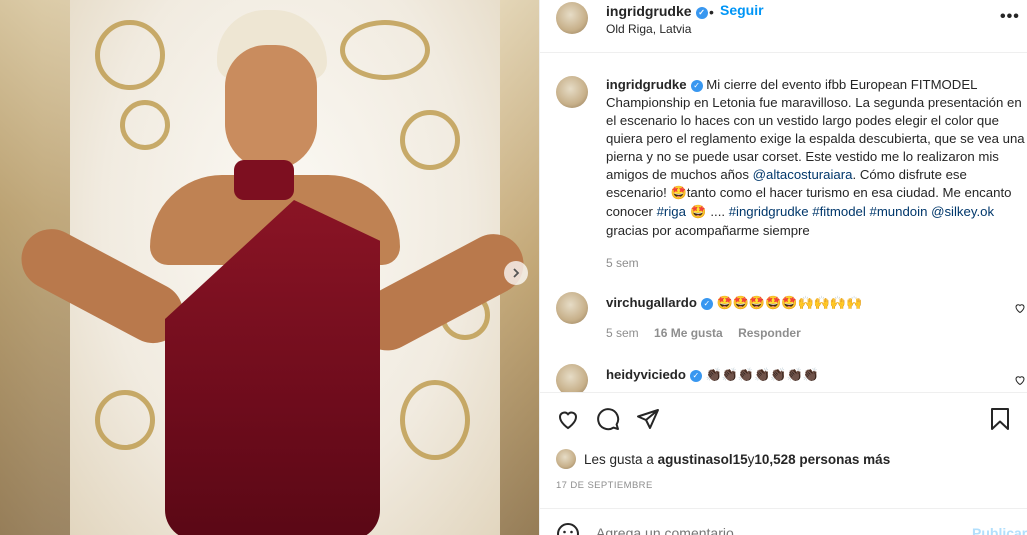 The height and width of the screenshot is (535, 1027). Describe the element at coordinates (783, 521) in the screenshot. I see `add-comment-bar: Publicar` at that location.